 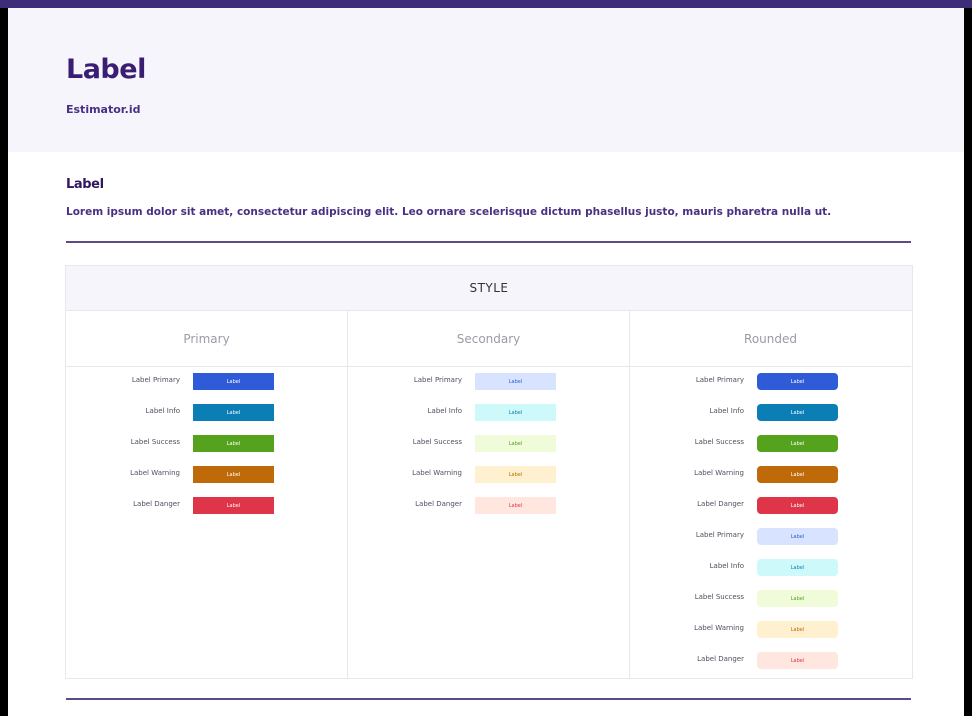 I want to click on page-title: Label, so click(x=106, y=69).